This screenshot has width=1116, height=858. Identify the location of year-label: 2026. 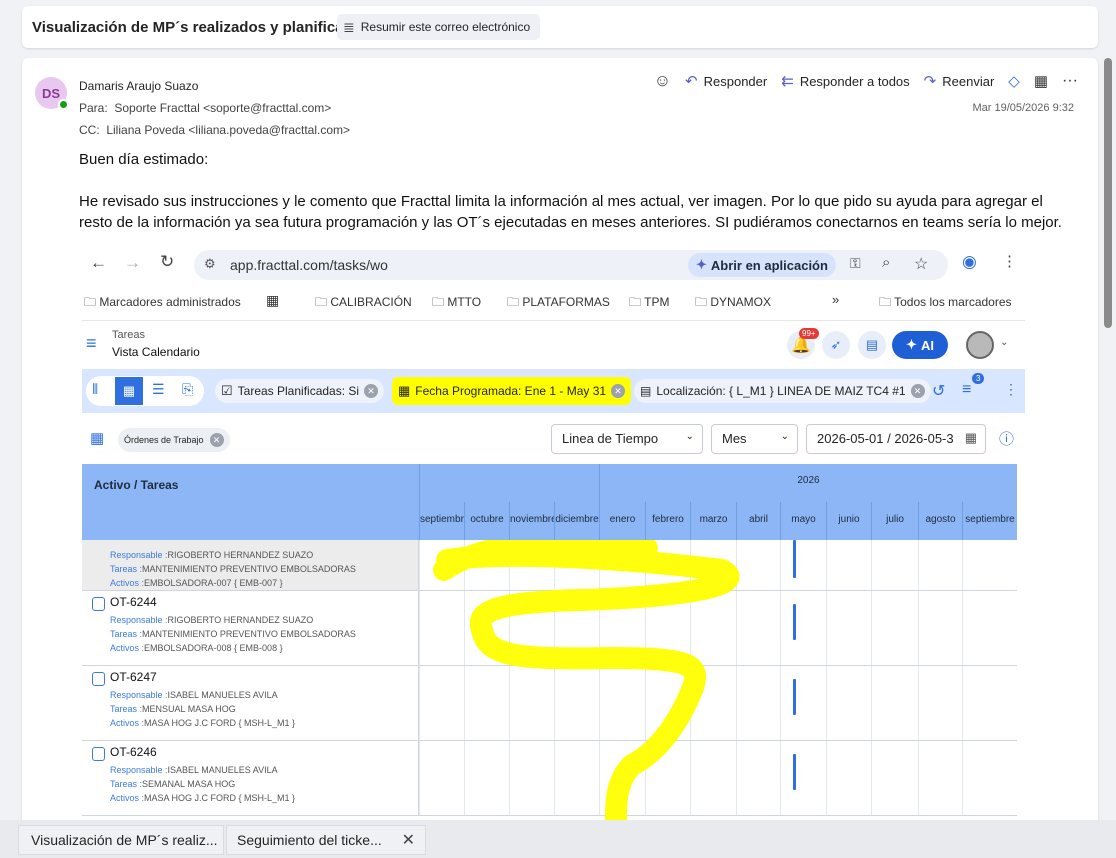
(808, 483).